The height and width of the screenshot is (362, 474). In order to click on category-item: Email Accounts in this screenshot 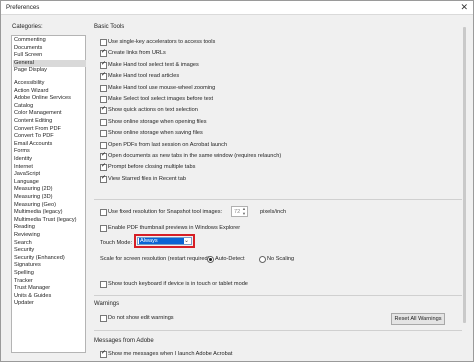, I will do `click(49, 144)`.